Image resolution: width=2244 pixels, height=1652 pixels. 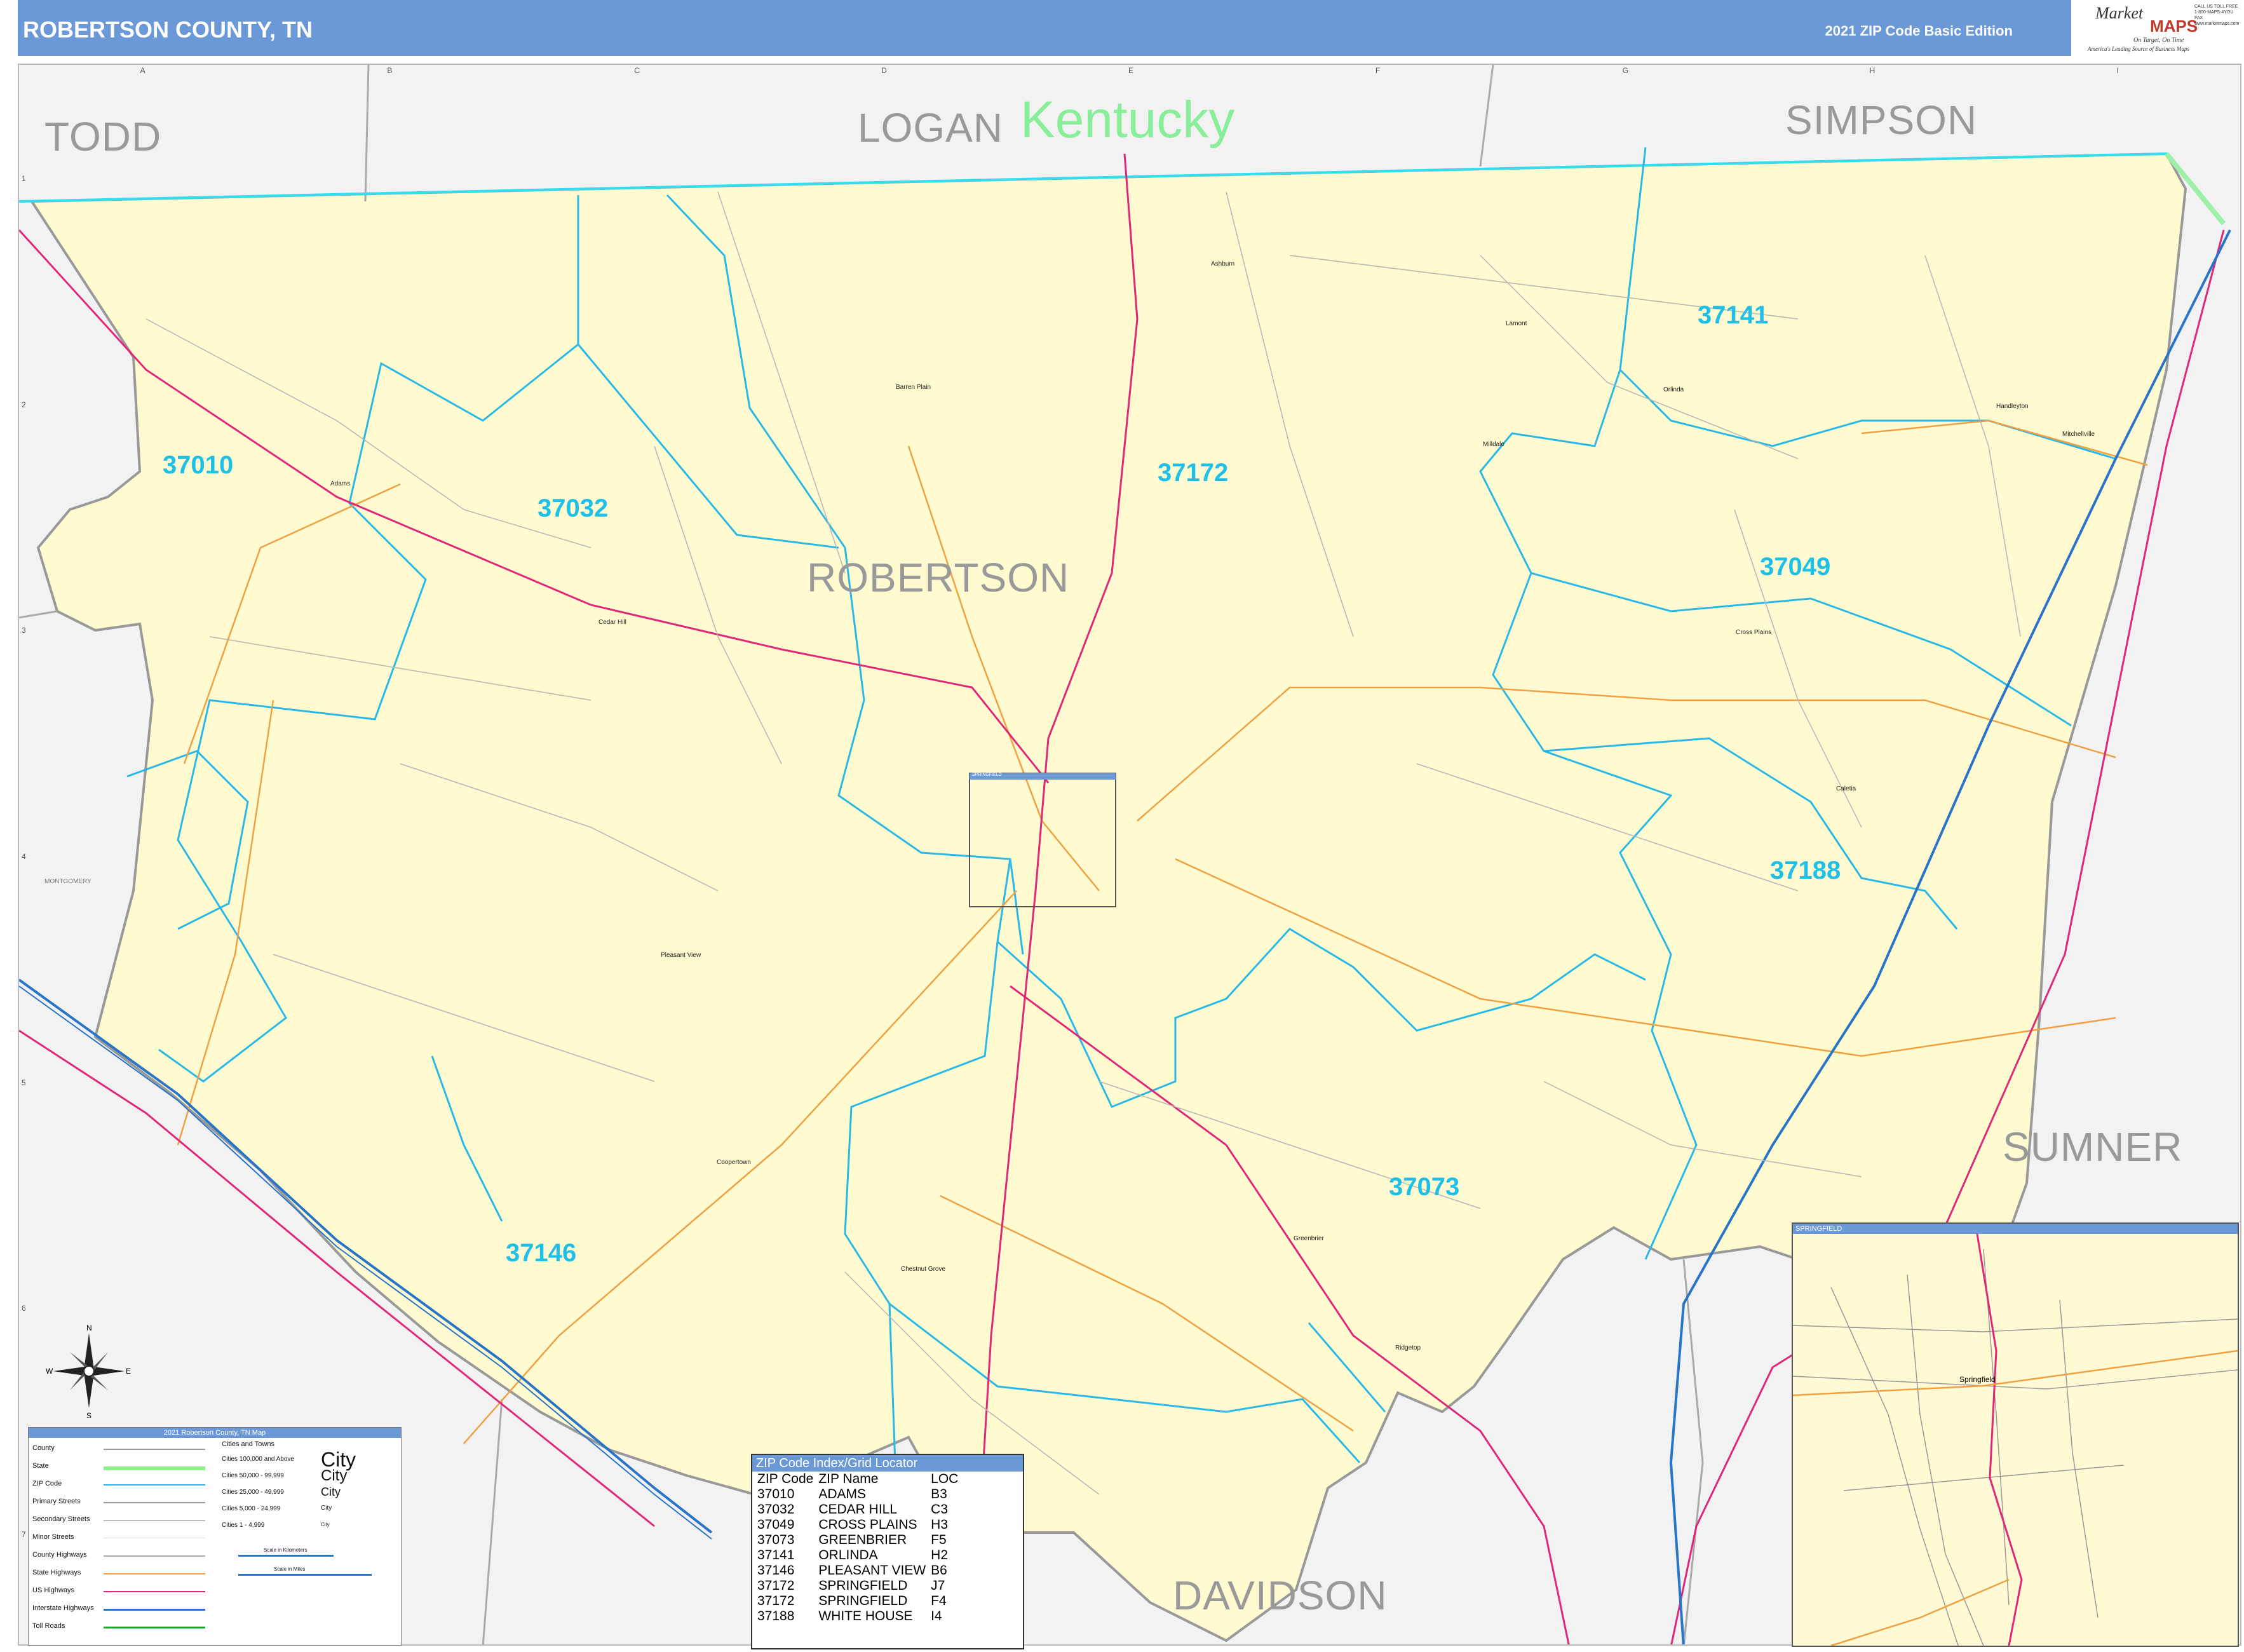 What do you see at coordinates (858, 1480) in the screenshot?
I see `zip-index-header-row: ZIP Code ZIP Name LOC` at bounding box center [858, 1480].